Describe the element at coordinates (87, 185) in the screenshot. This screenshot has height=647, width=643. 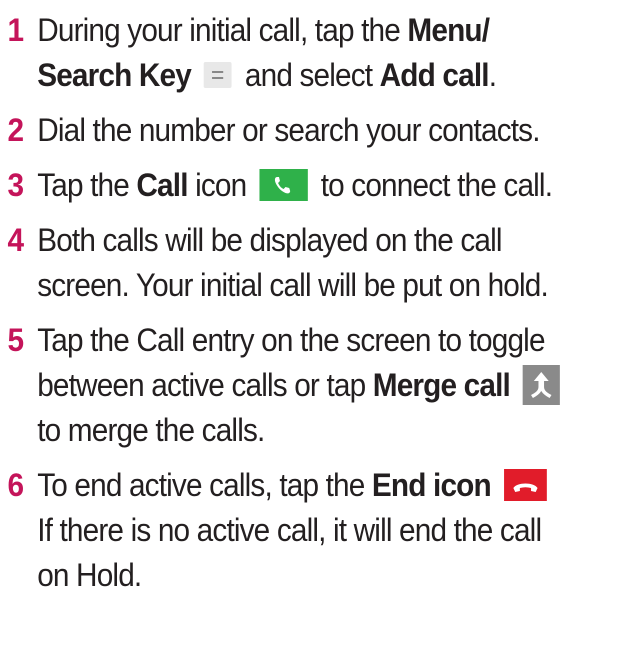
I see `step-text: Tap the` at that location.